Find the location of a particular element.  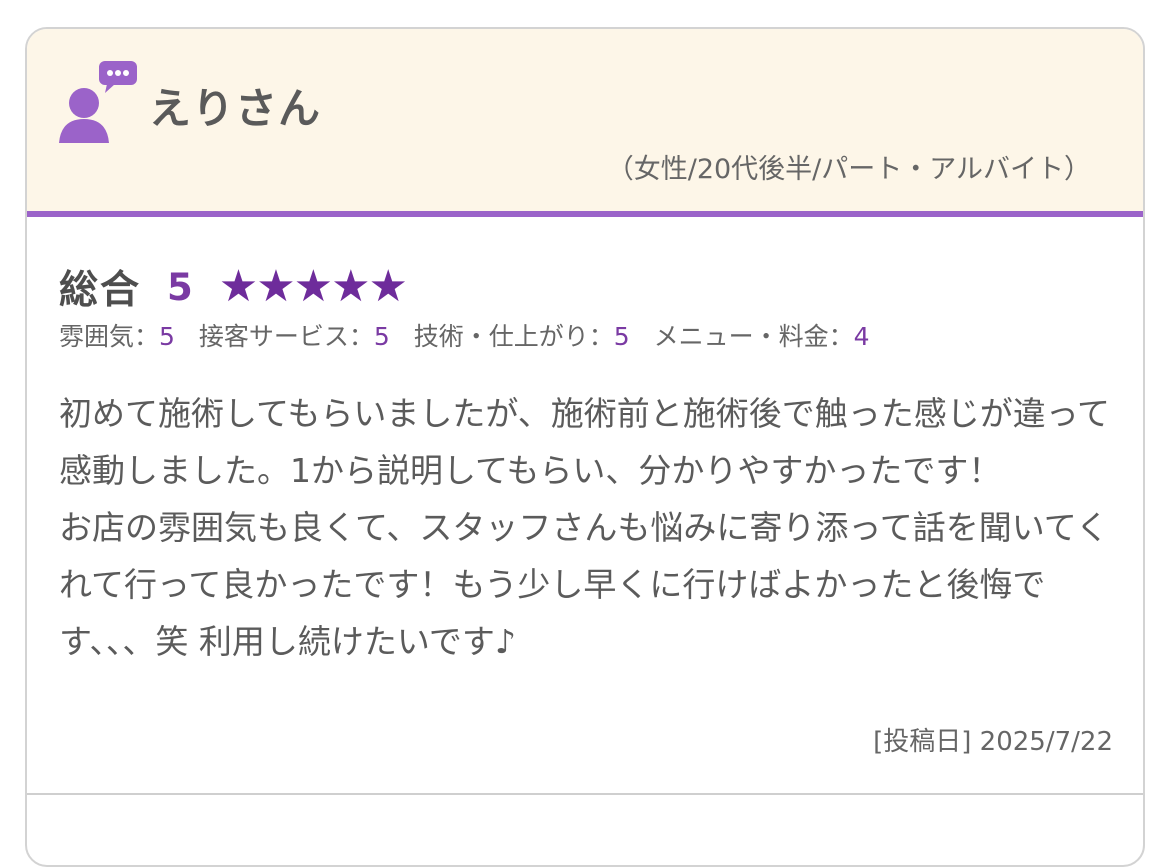

post-date: [投稿日] 2025/7/22 is located at coordinates (993, 742).